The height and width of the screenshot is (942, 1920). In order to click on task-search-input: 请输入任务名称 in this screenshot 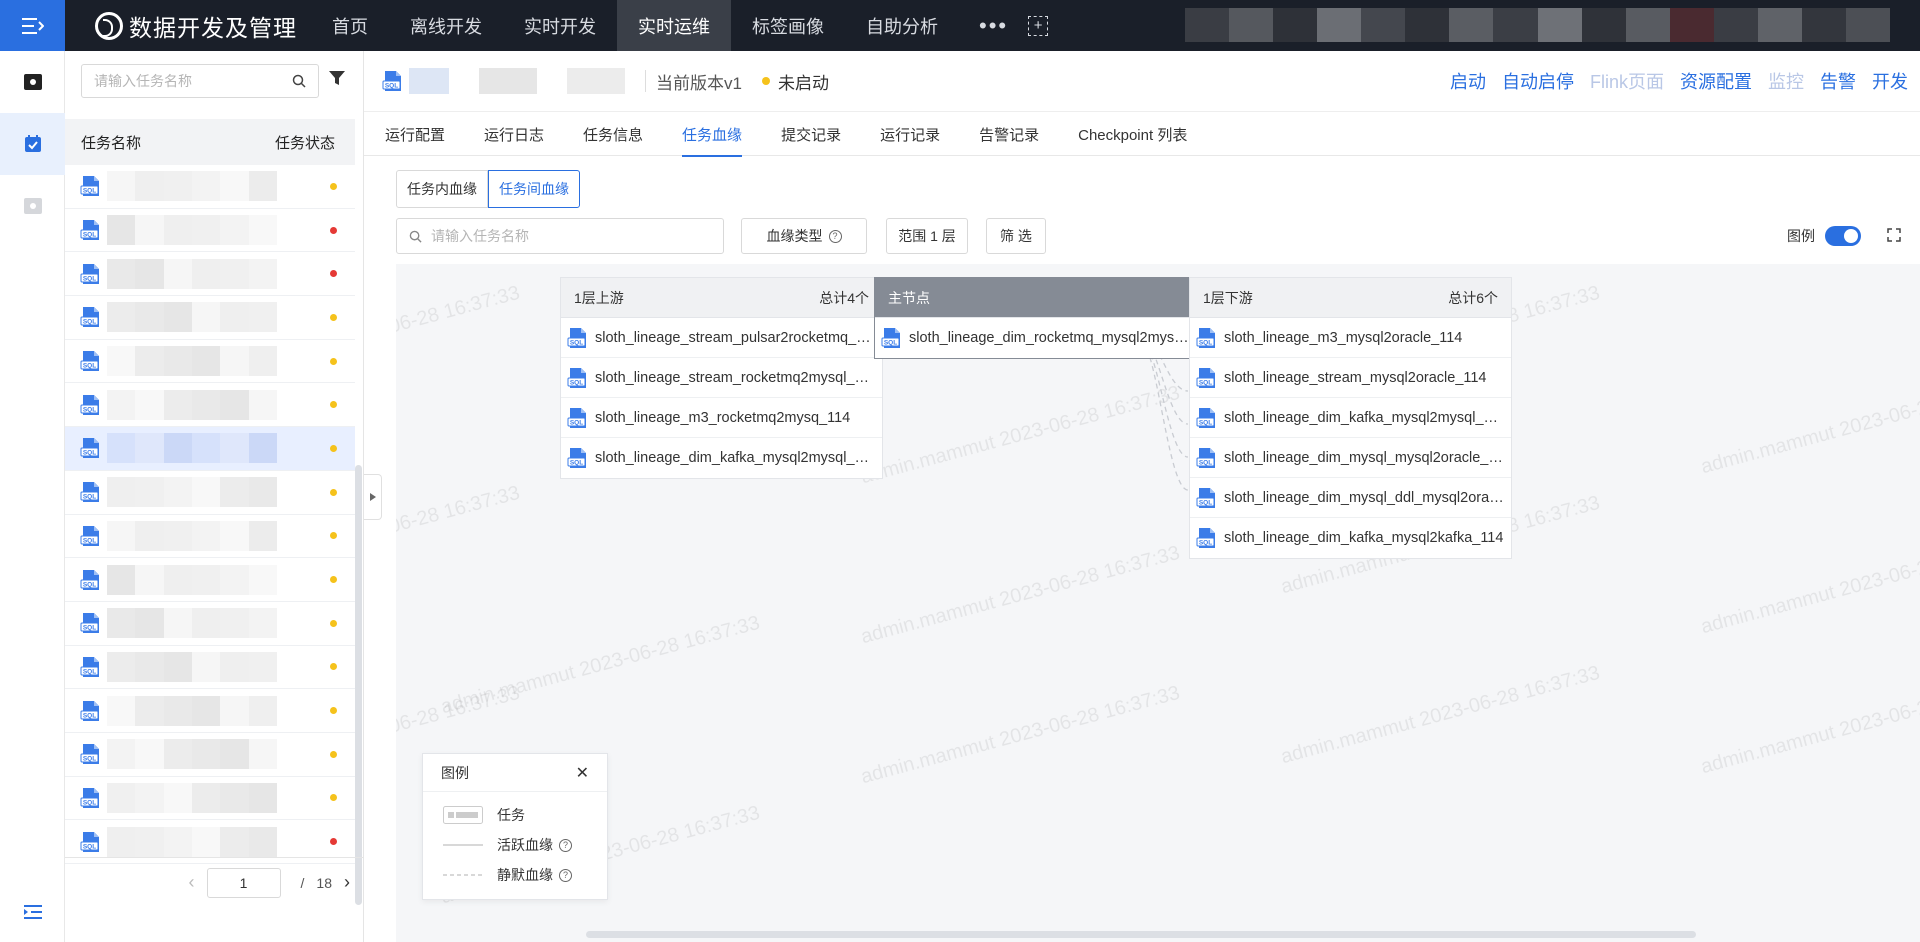, I will do `click(200, 81)`.